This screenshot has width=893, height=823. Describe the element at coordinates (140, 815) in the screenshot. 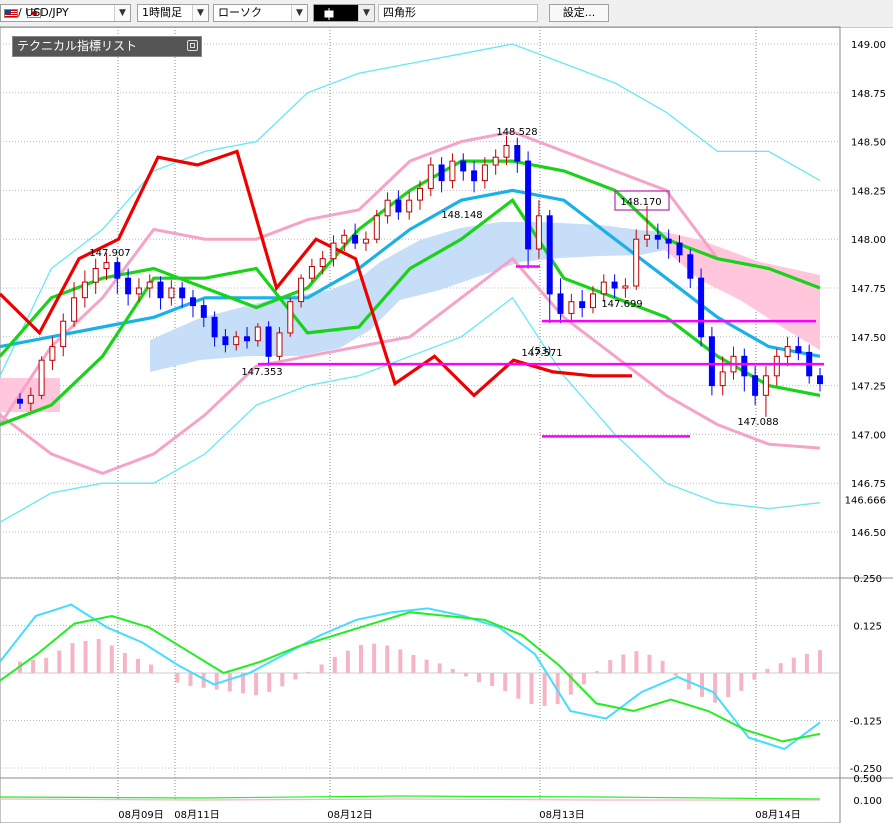

I see `date-axis-label: 08月09日` at that location.